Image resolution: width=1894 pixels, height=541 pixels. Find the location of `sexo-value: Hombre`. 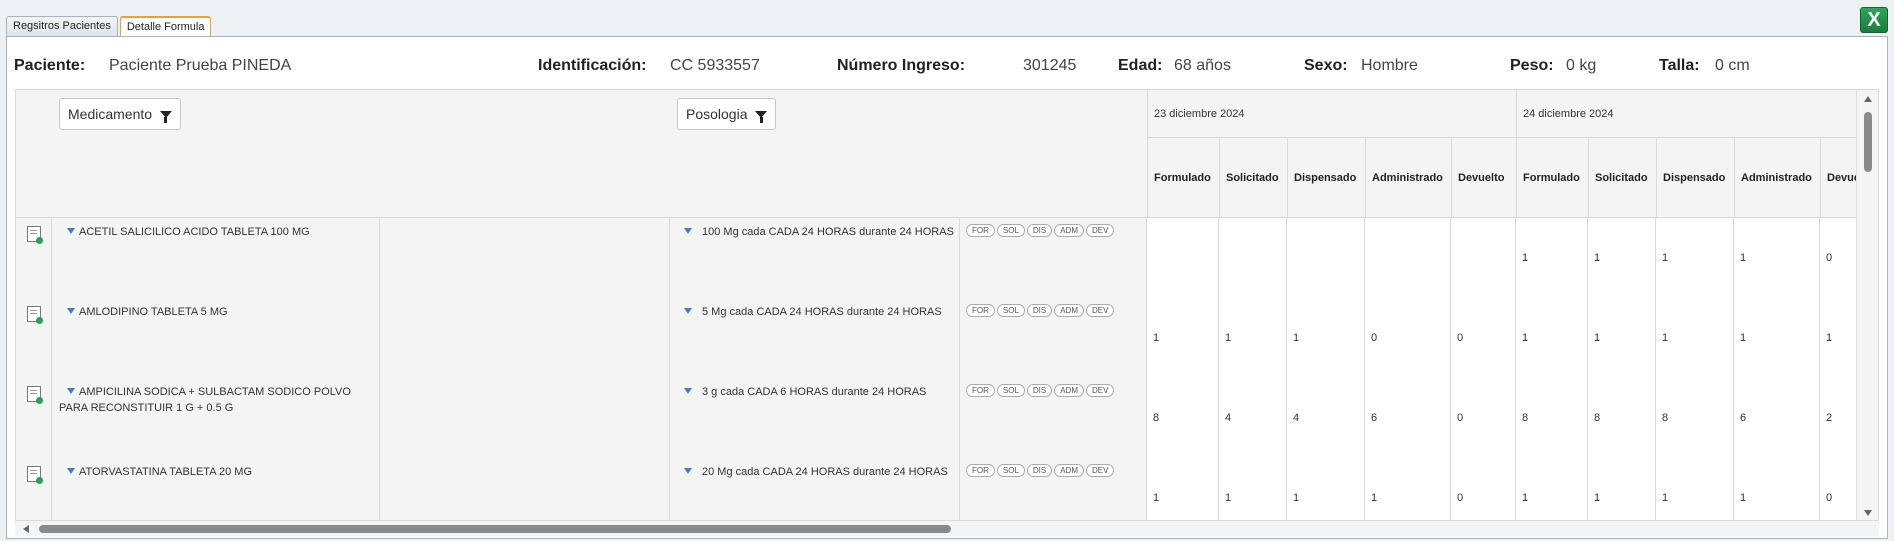

sexo-value: Hombre is located at coordinates (1389, 65).